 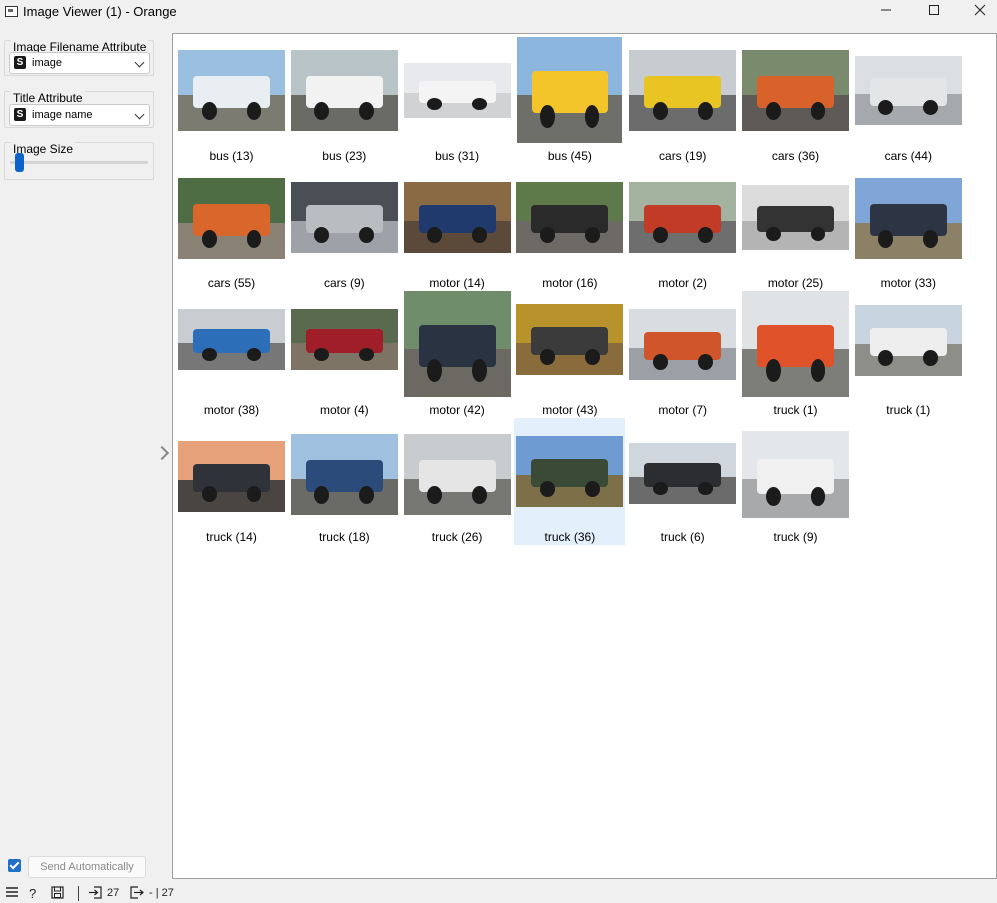 What do you see at coordinates (457, 537) in the screenshot?
I see `image-caption: truck (26)` at bounding box center [457, 537].